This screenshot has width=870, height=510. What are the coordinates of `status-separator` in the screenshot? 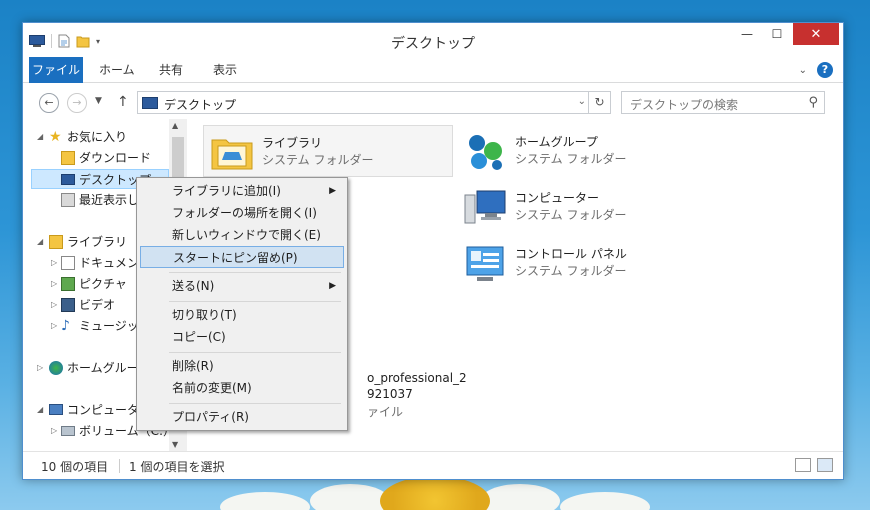 It's located at (119, 466).